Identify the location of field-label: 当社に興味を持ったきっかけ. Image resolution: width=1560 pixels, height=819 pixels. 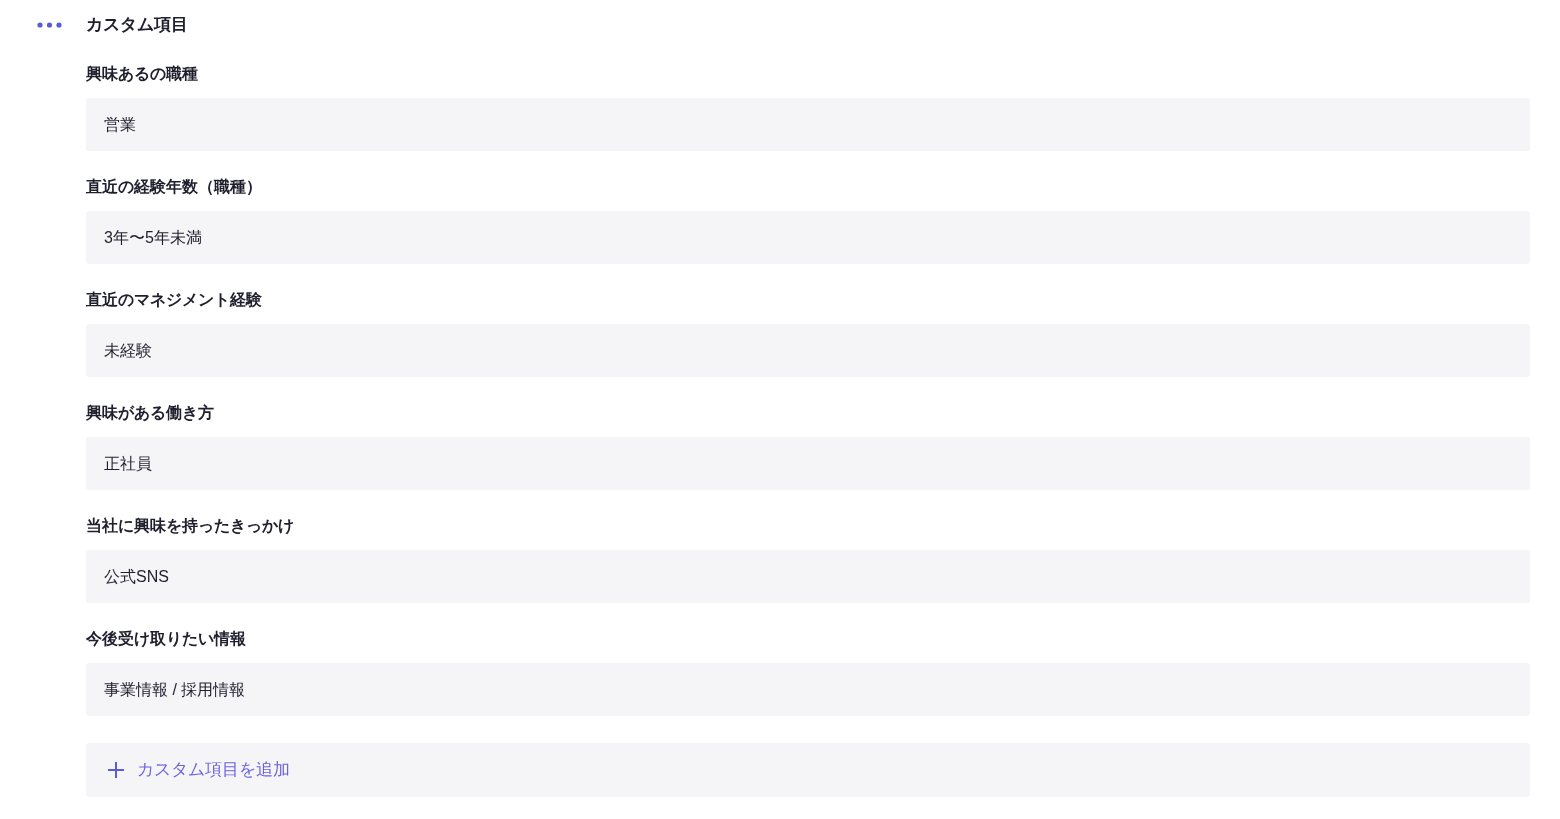
(190, 526).